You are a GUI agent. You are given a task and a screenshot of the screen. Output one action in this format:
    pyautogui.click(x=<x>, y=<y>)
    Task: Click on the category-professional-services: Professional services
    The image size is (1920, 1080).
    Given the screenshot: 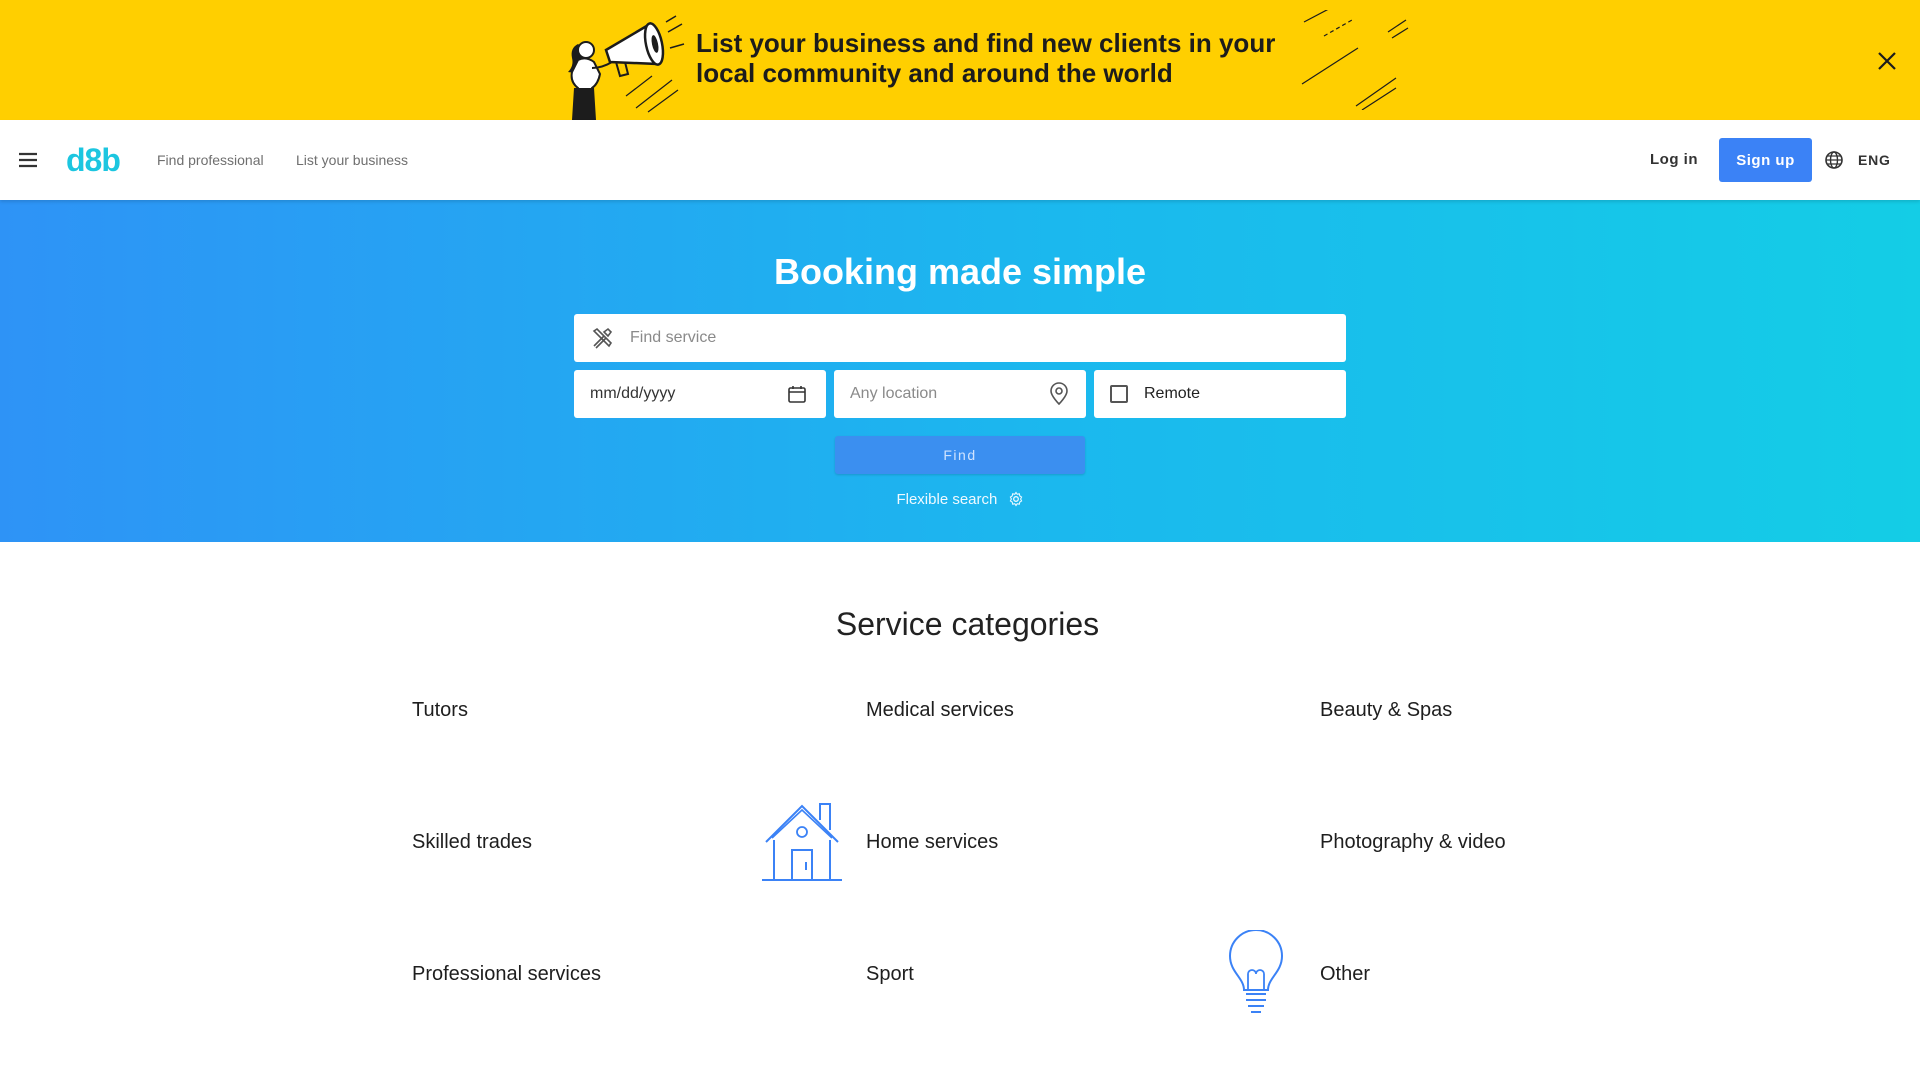 What is the action you would take?
    pyautogui.click(x=506, y=974)
    